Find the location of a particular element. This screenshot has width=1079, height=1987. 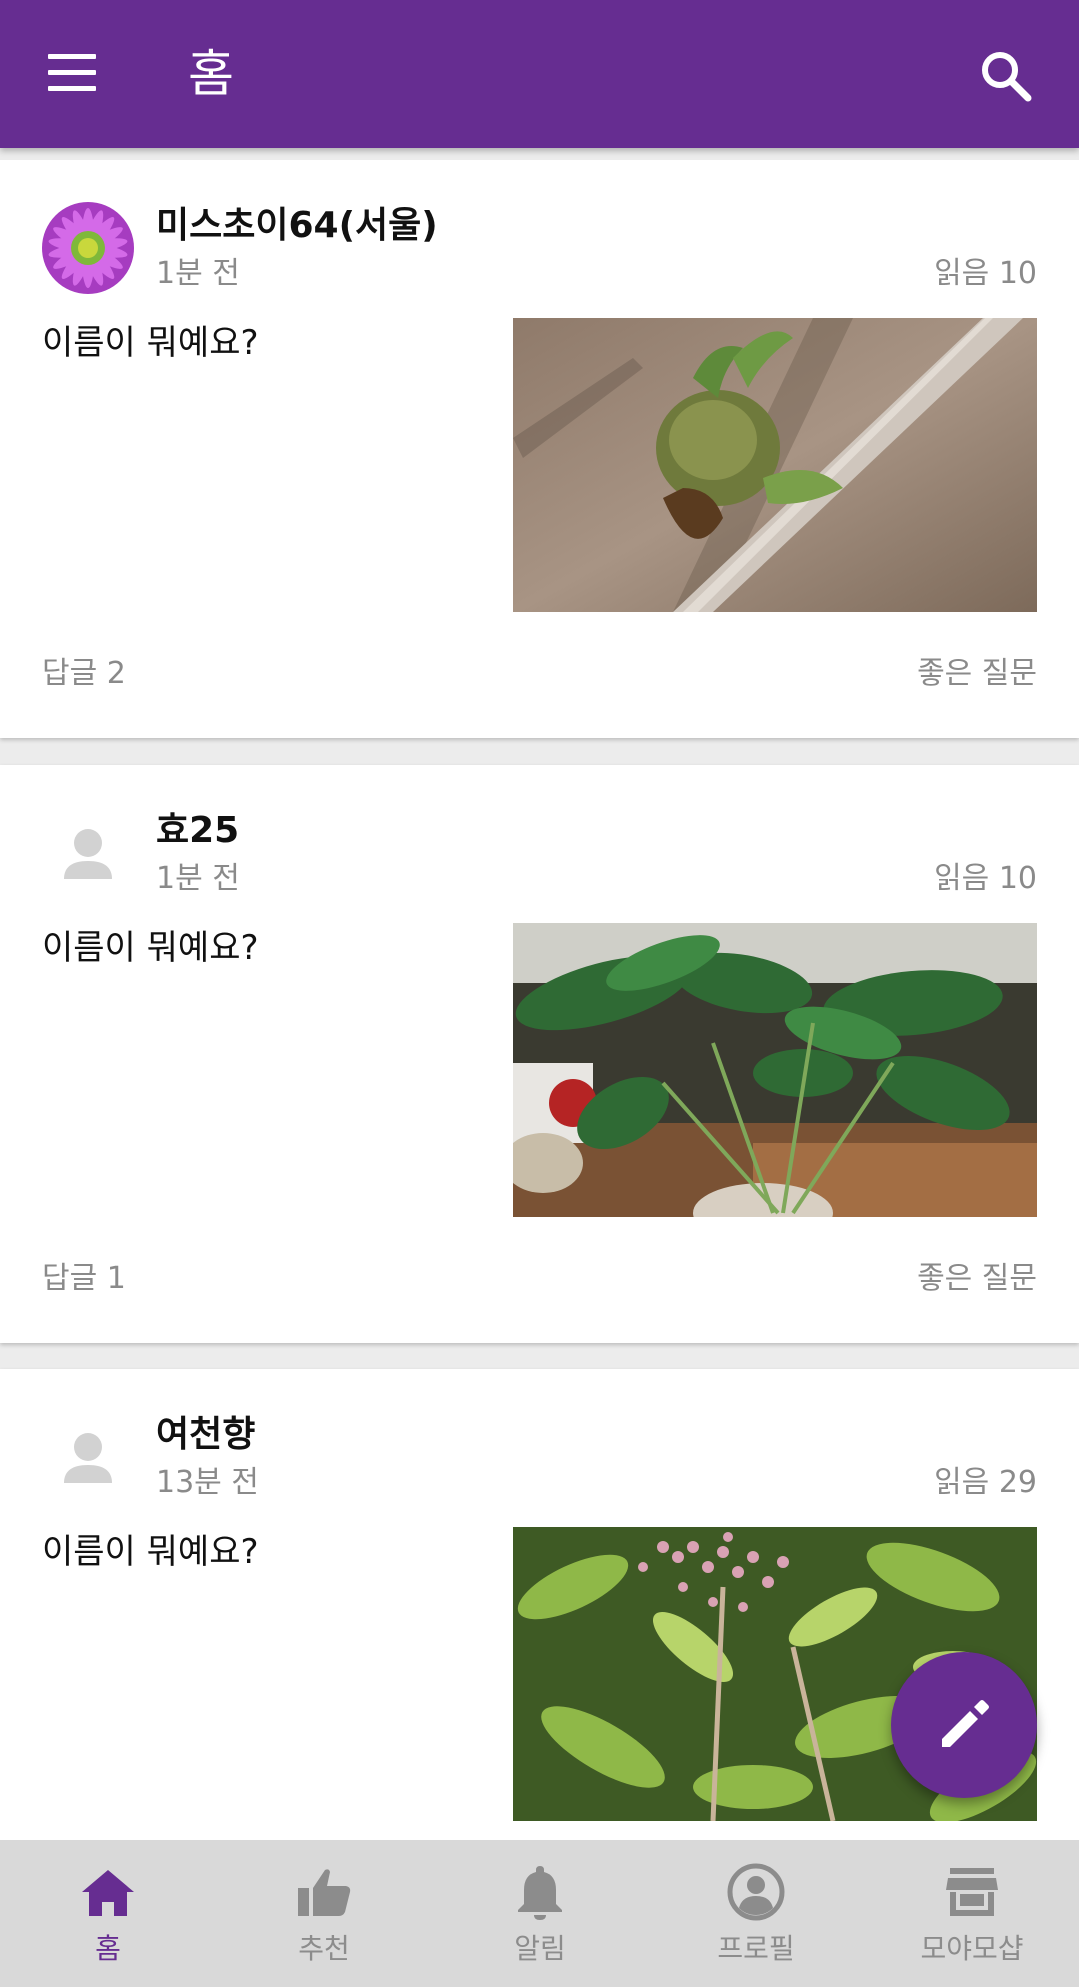

bottom-navigation: 홈 추천 알림 프로필 모야모샵 is located at coordinates (539, 1913).